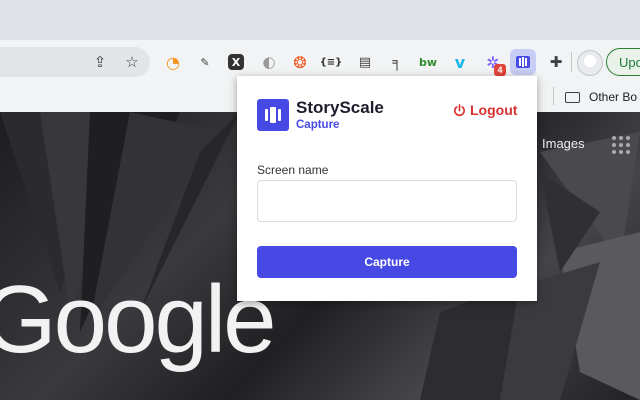 This screenshot has height=400, width=640. I want to click on tab-strip, so click(320, 20).